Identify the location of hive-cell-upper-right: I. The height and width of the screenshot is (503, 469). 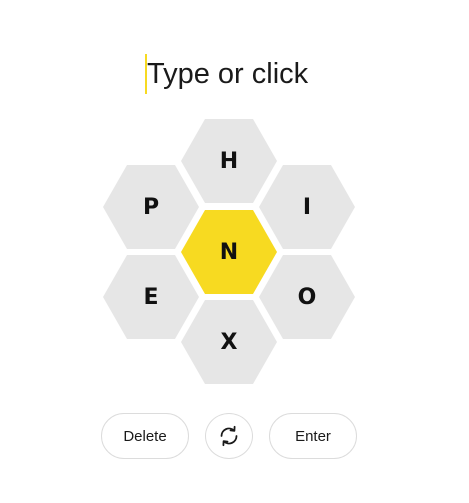
(307, 207).